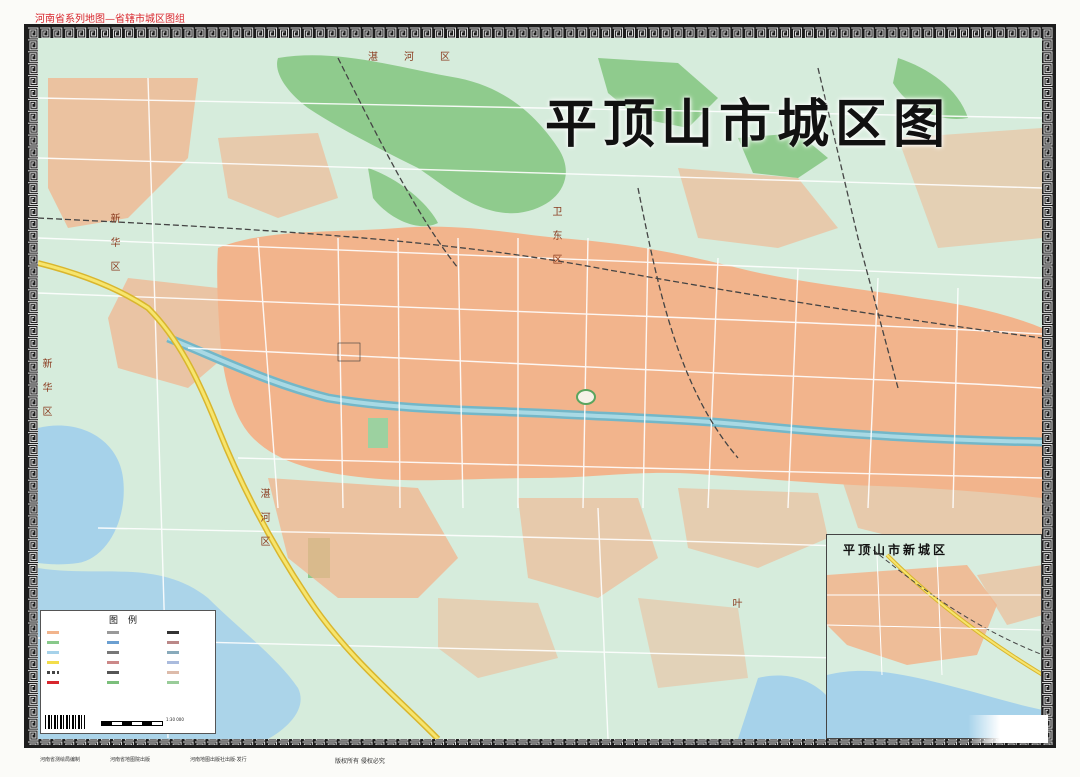  What do you see at coordinates (586, 397) in the screenshot?
I see `stadium-icon` at bounding box center [586, 397].